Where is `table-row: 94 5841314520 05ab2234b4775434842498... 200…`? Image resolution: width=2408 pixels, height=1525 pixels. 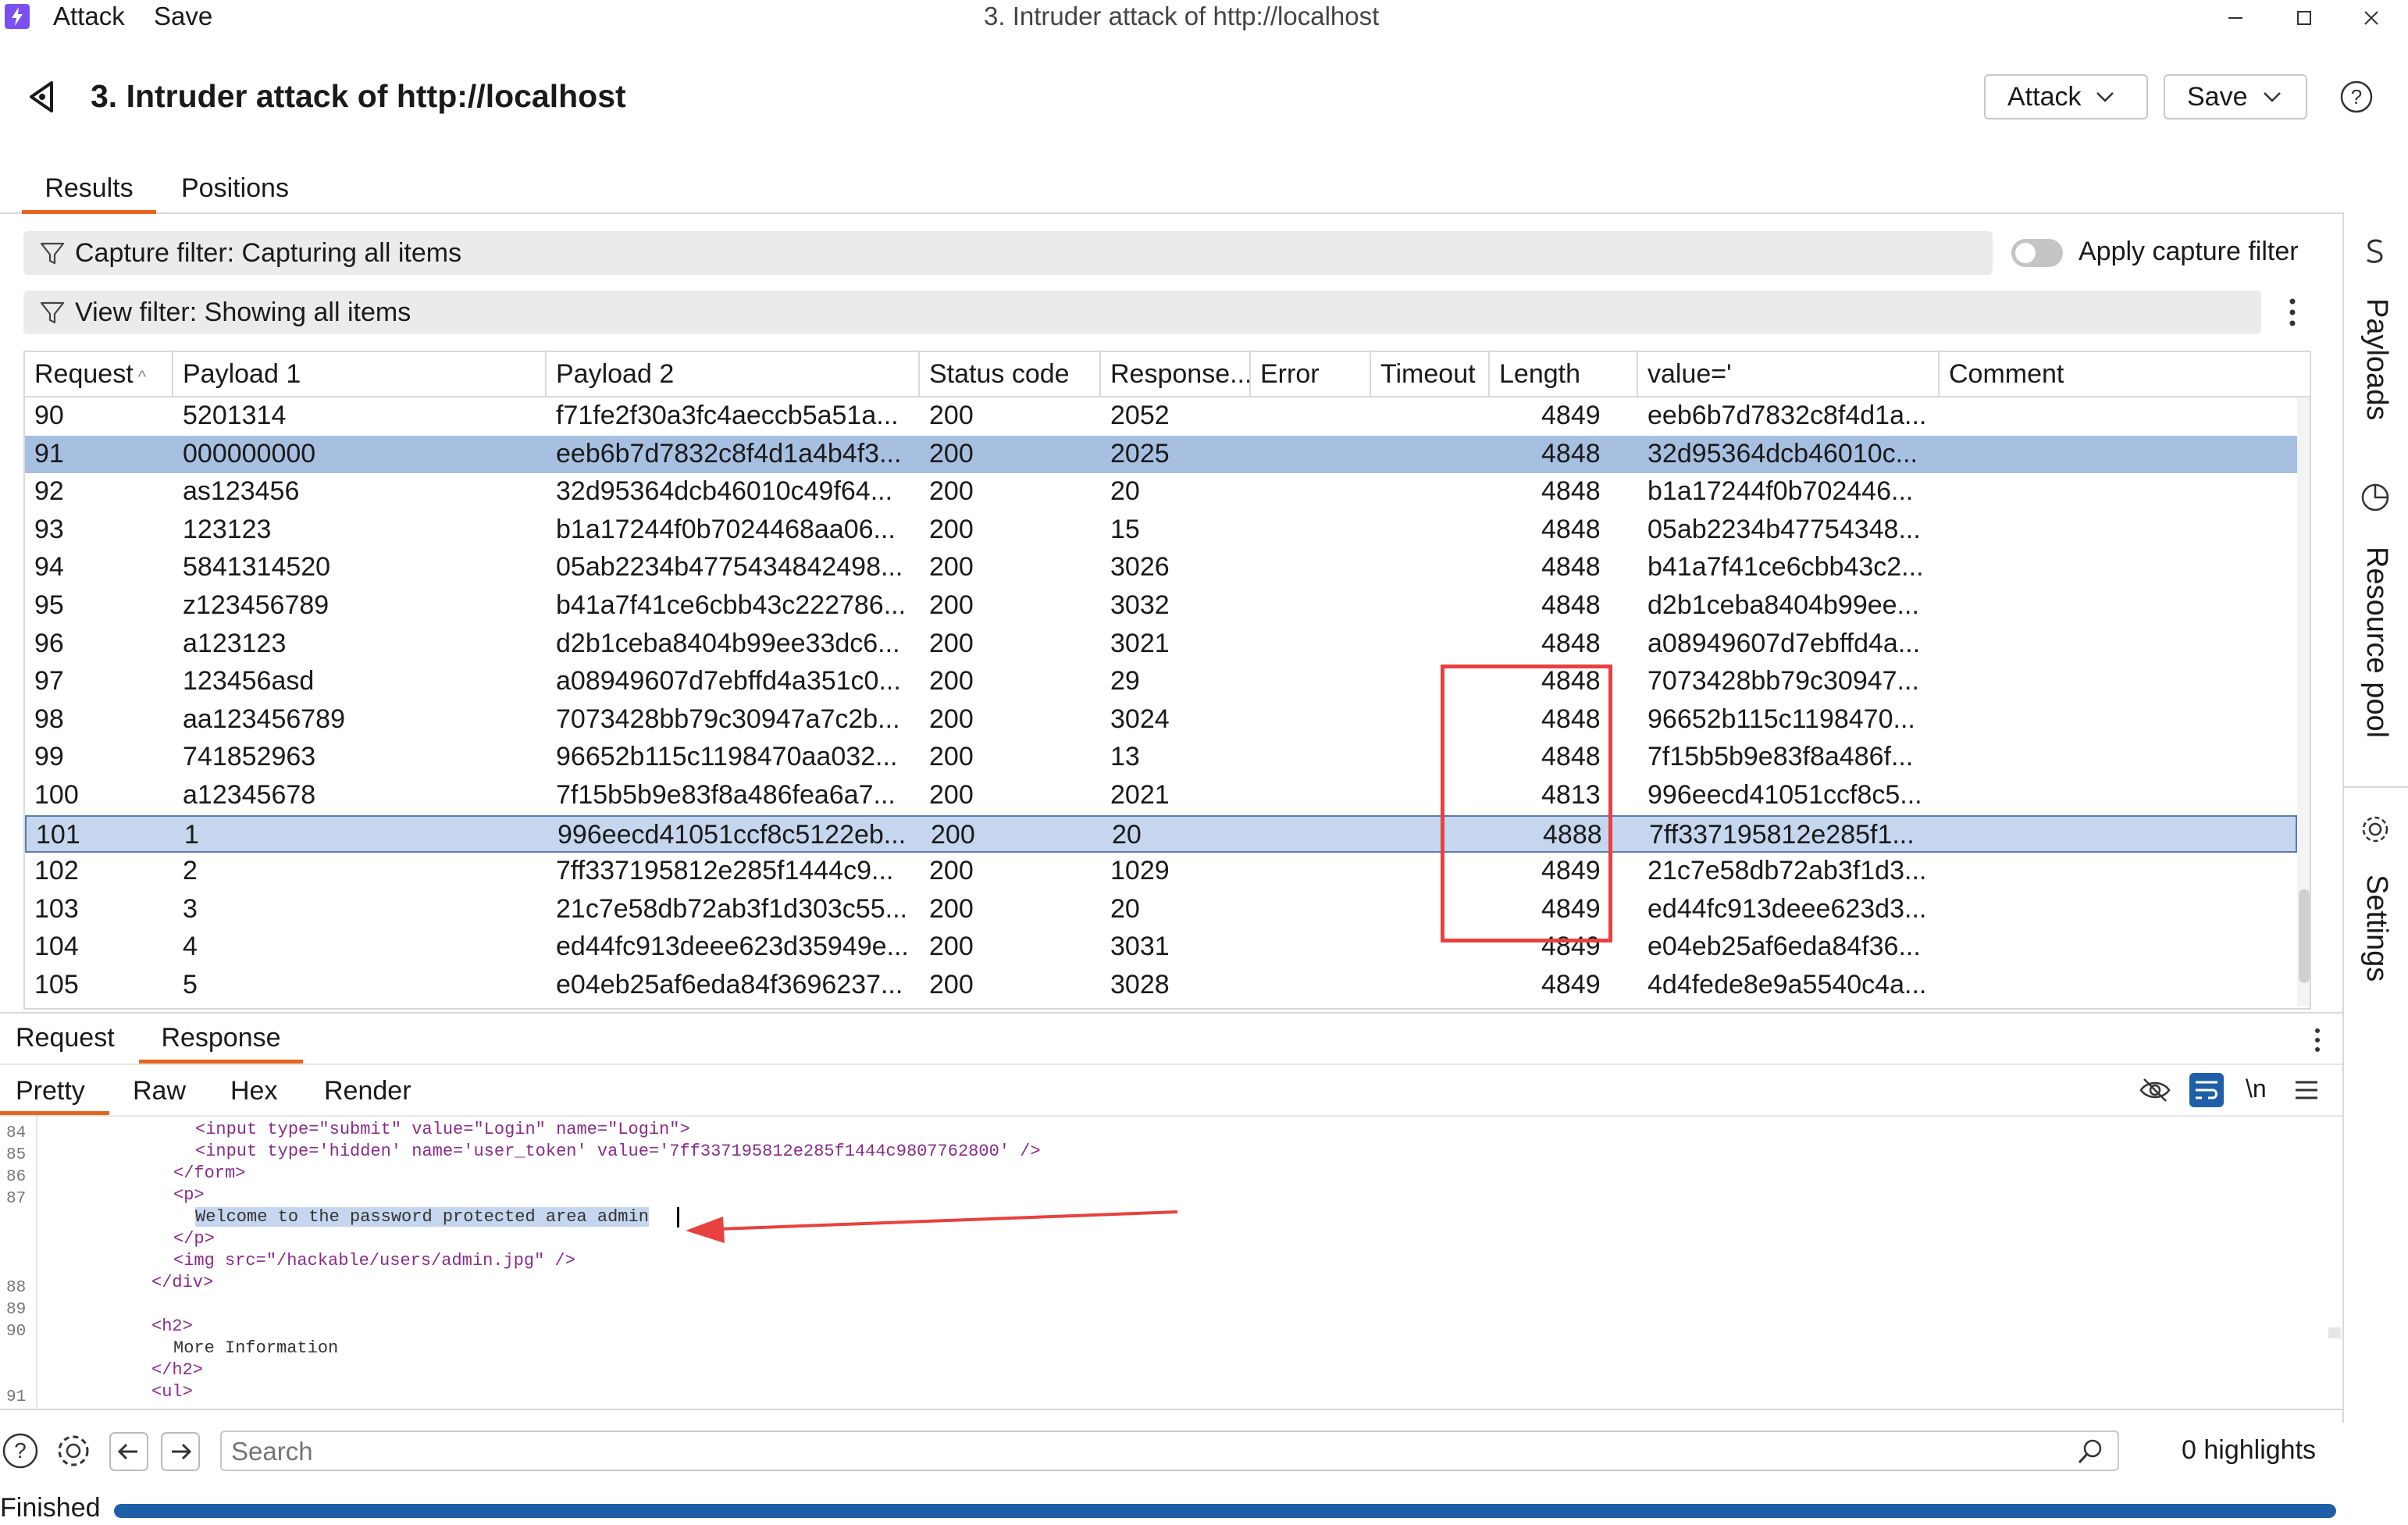 table-row: 94 5841314520 05ab2234b4775434842498... 200… is located at coordinates (1161, 567).